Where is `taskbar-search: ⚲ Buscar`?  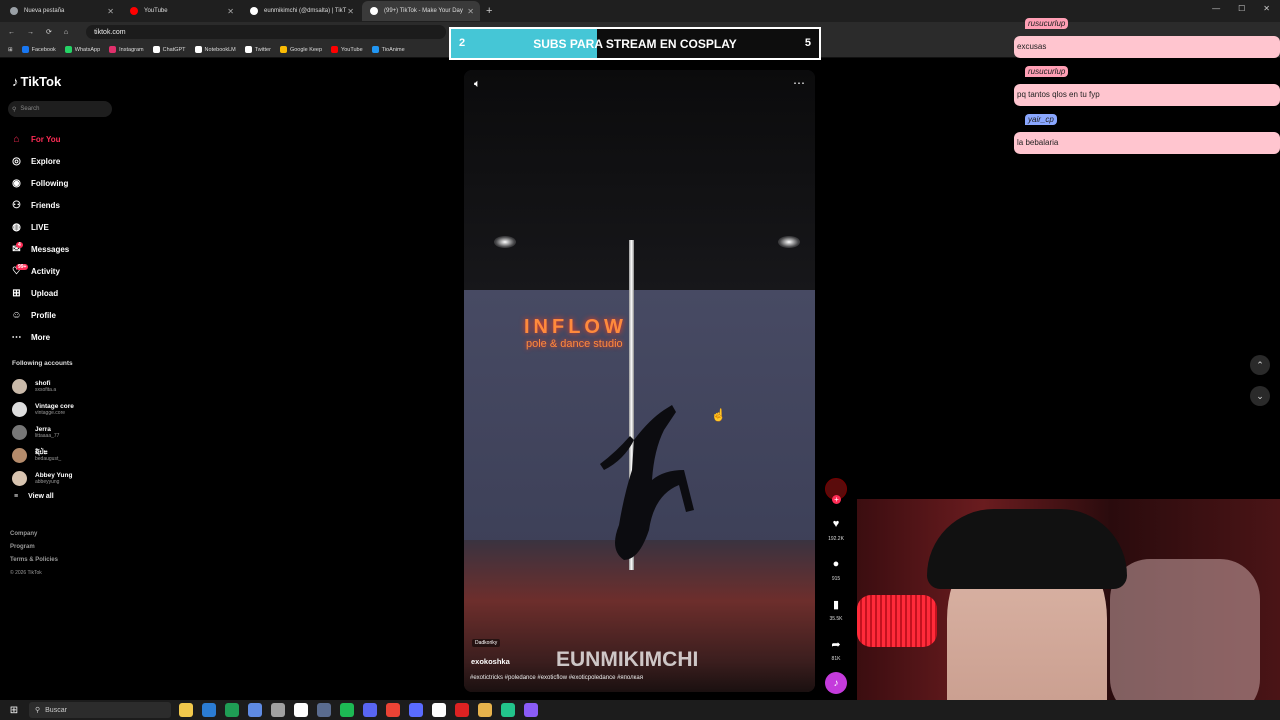
taskbar-search: ⚲ Buscar is located at coordinates (100, 710).